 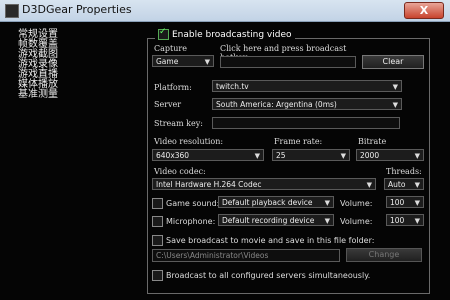 I want to click on title-bar: D3DGear Properties X, so click(x=225, y=11).